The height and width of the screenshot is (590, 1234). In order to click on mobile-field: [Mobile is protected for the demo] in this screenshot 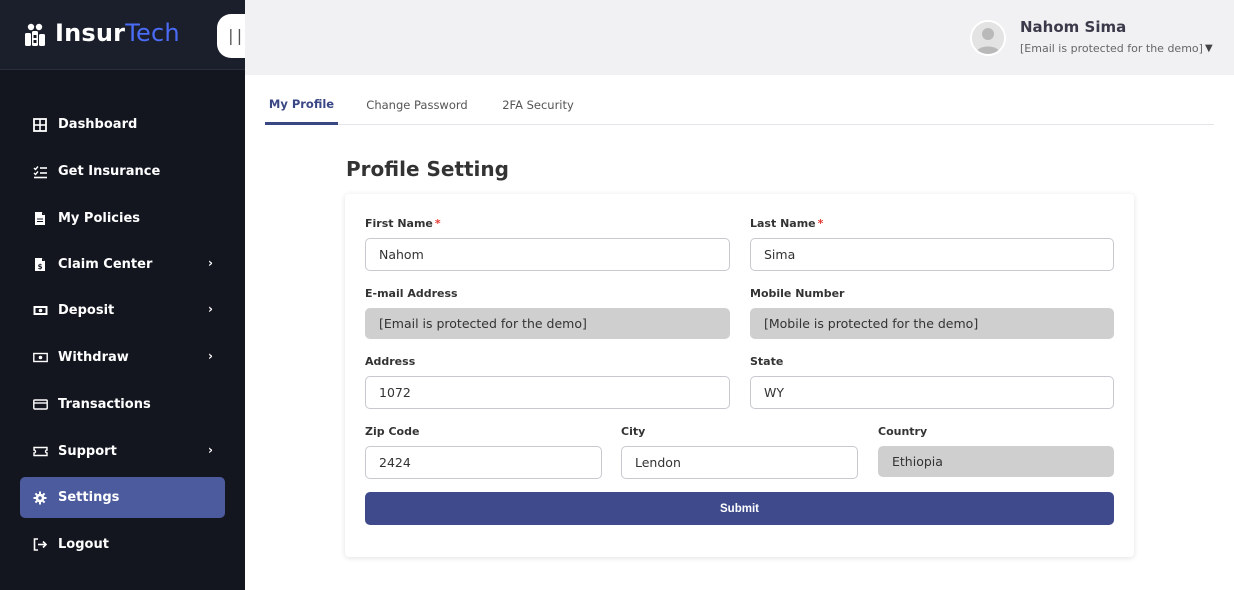, I will do `click(932, 323)`.